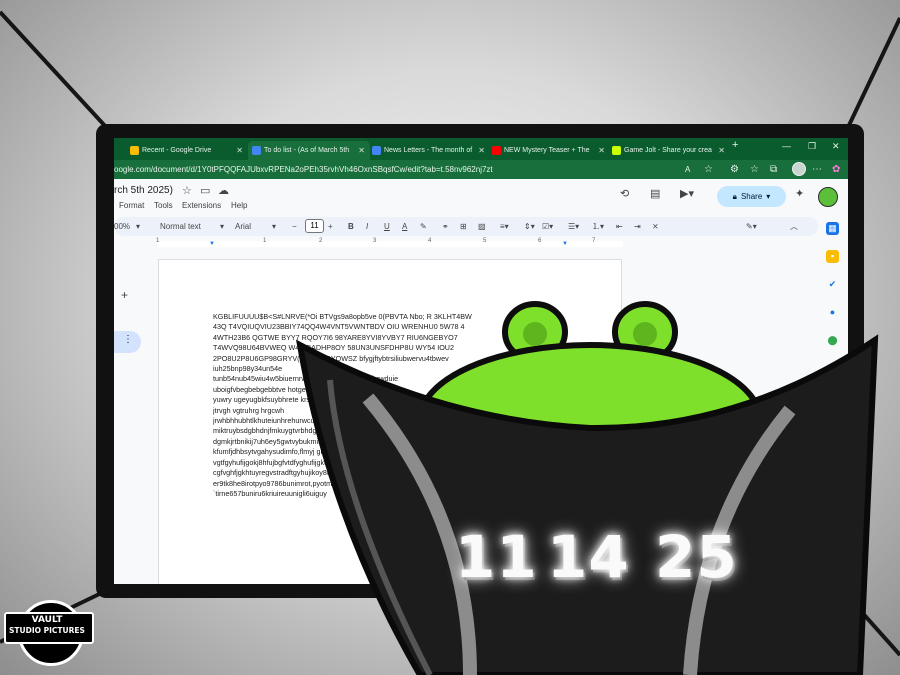 This screenshot has width=900, height=675. Describe the element at coordinates (47, 630) in the screenshot. I see `logo-line-studio-pictures: STUDIO PICTURES` at that location.